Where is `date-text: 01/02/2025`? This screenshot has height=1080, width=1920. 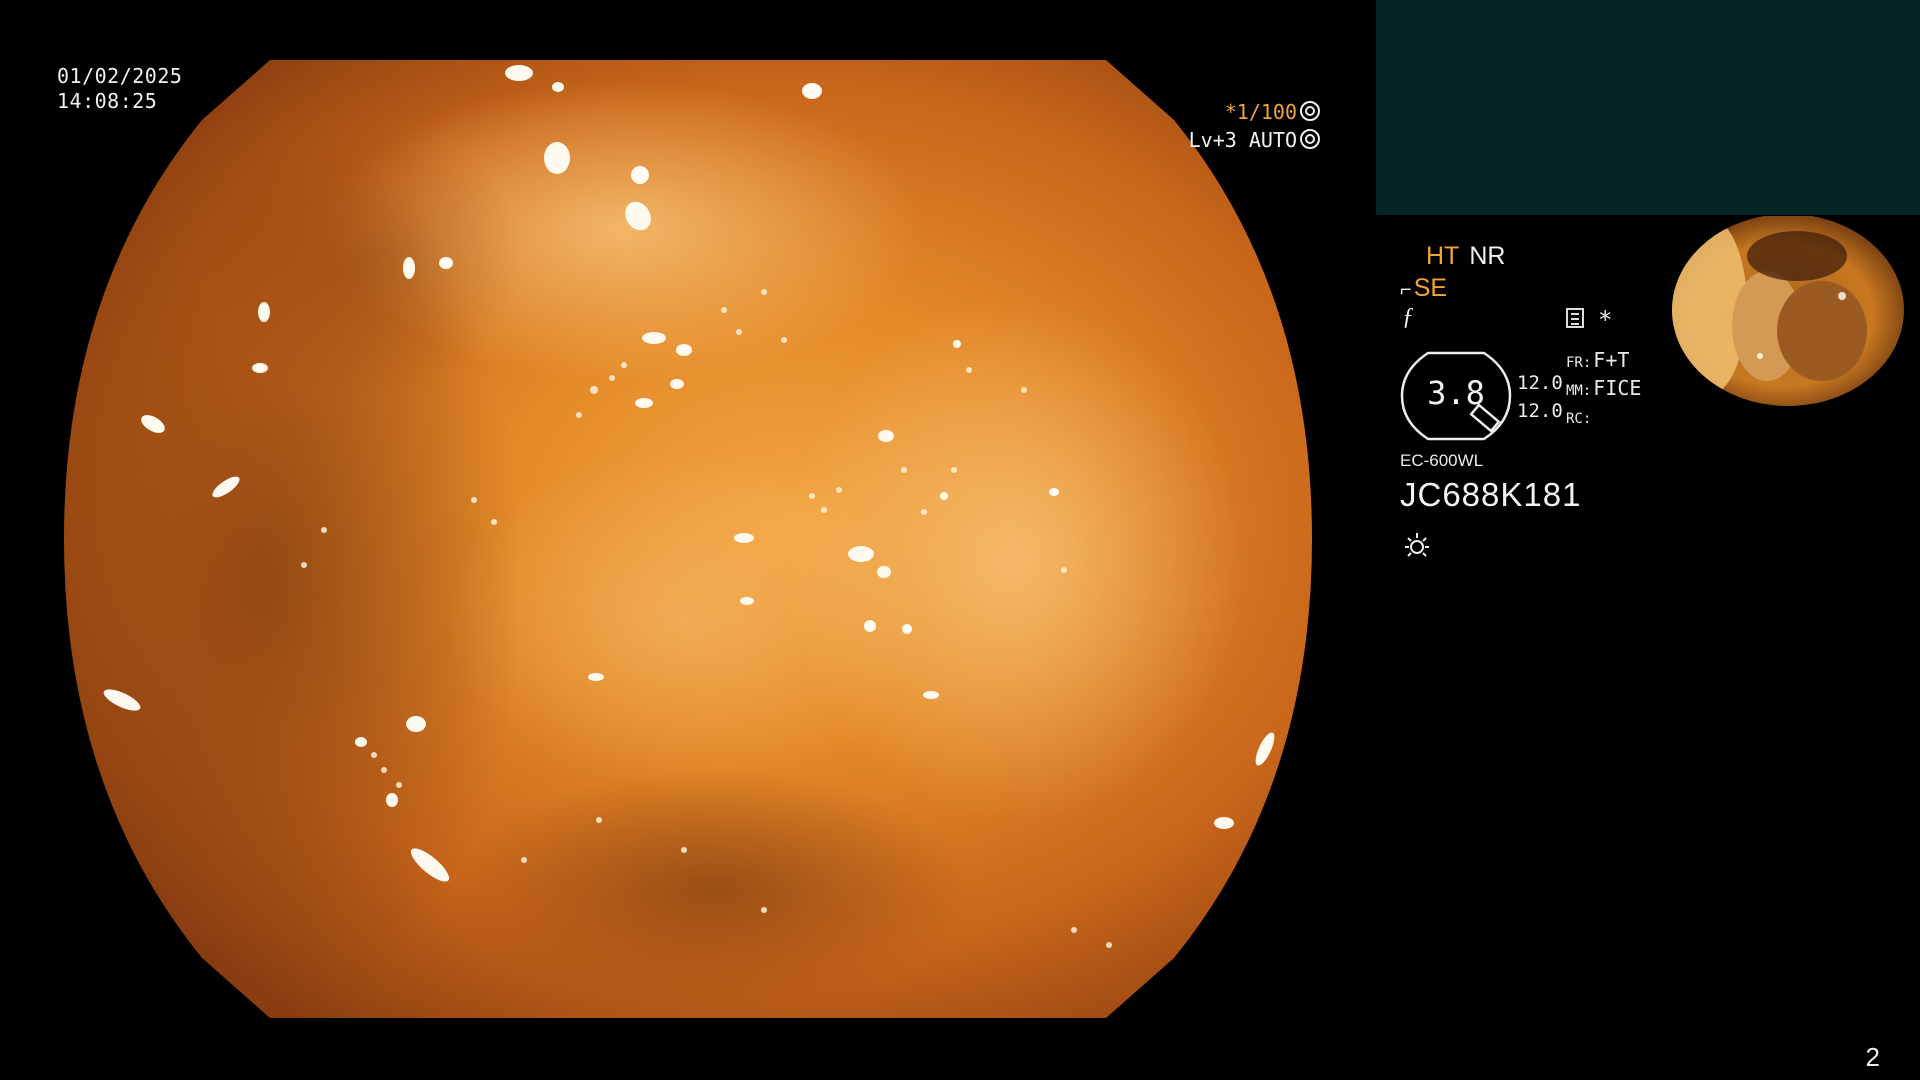
date-text: 01/02/2025 is located at coordinates (120, 76).